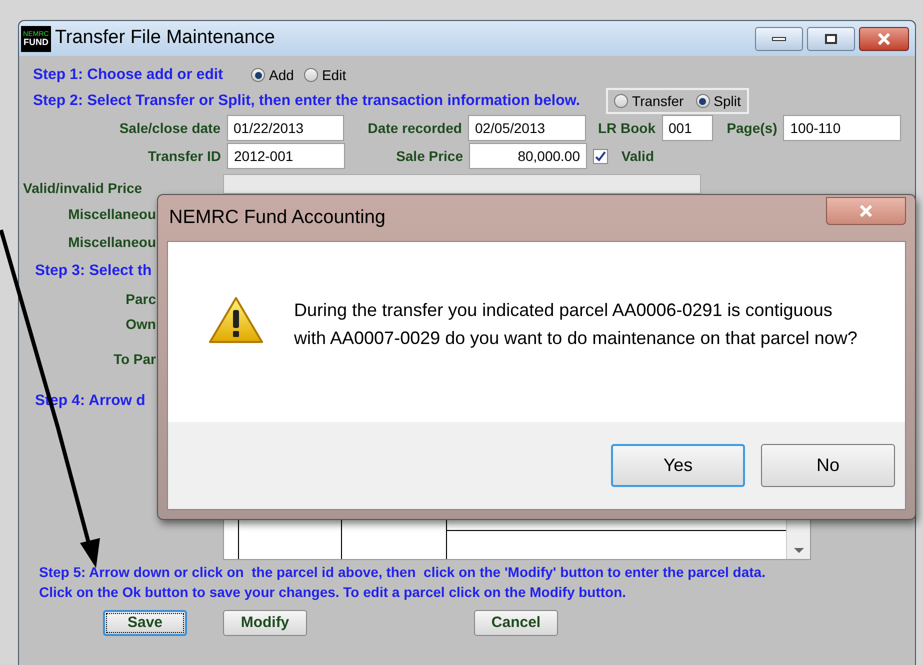 The width and height of the screenshot is (923, 665). What do you see at coordinates (678, 465) in the screenshot?
I see `dialog-button: Yes` at bounding box center [678, 465].